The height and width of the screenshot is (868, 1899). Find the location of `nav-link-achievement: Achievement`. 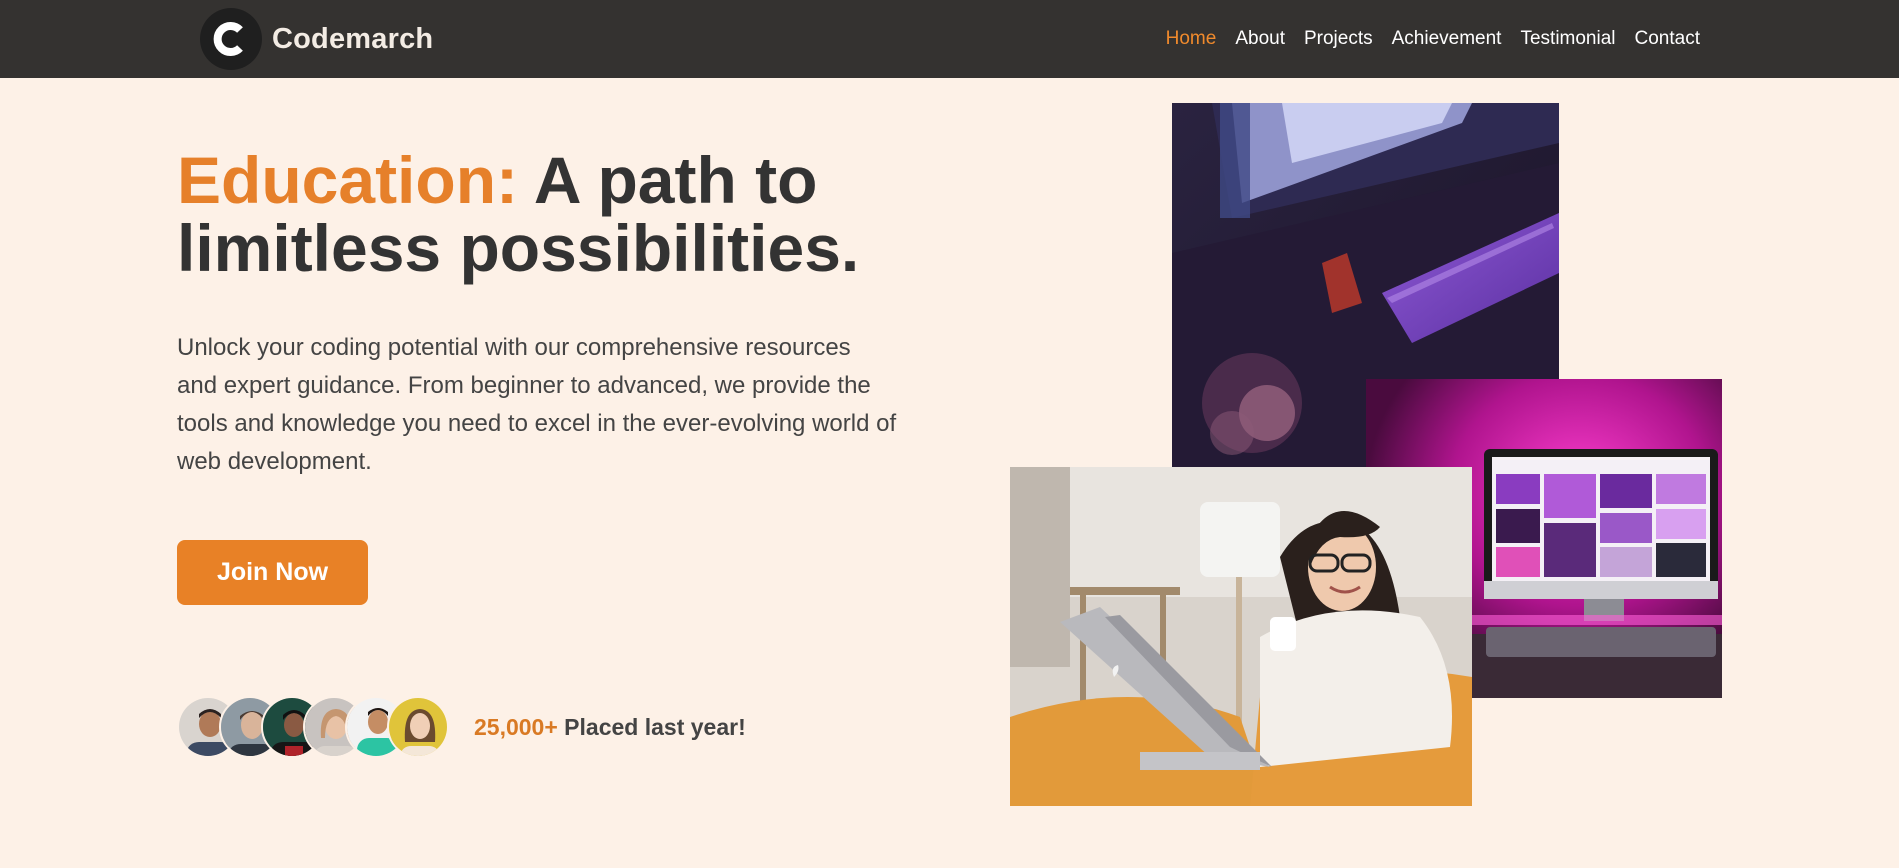

nav-link-achievement: Achievement is located at coordinates (1447, 39).